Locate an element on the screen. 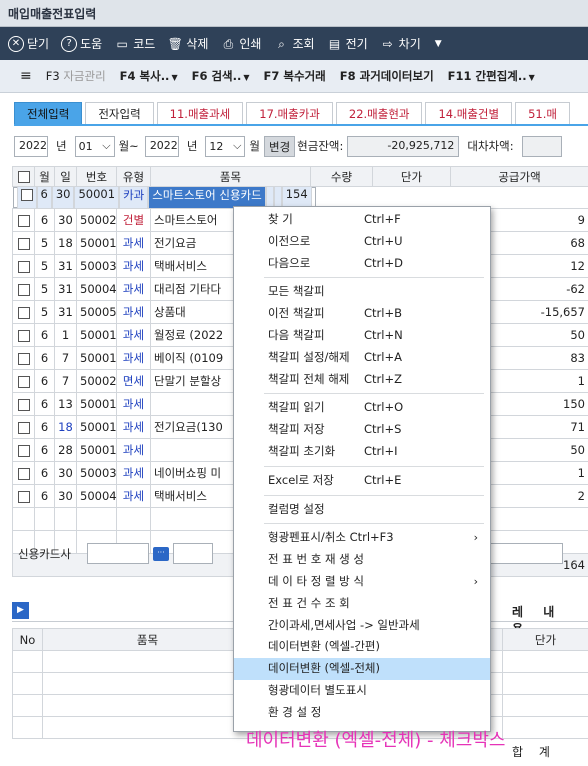 The width and height of the screenshot is (588, 766). menu-item: 데이터변환 (엑셀-간편) is located at coordinates (362, 647).